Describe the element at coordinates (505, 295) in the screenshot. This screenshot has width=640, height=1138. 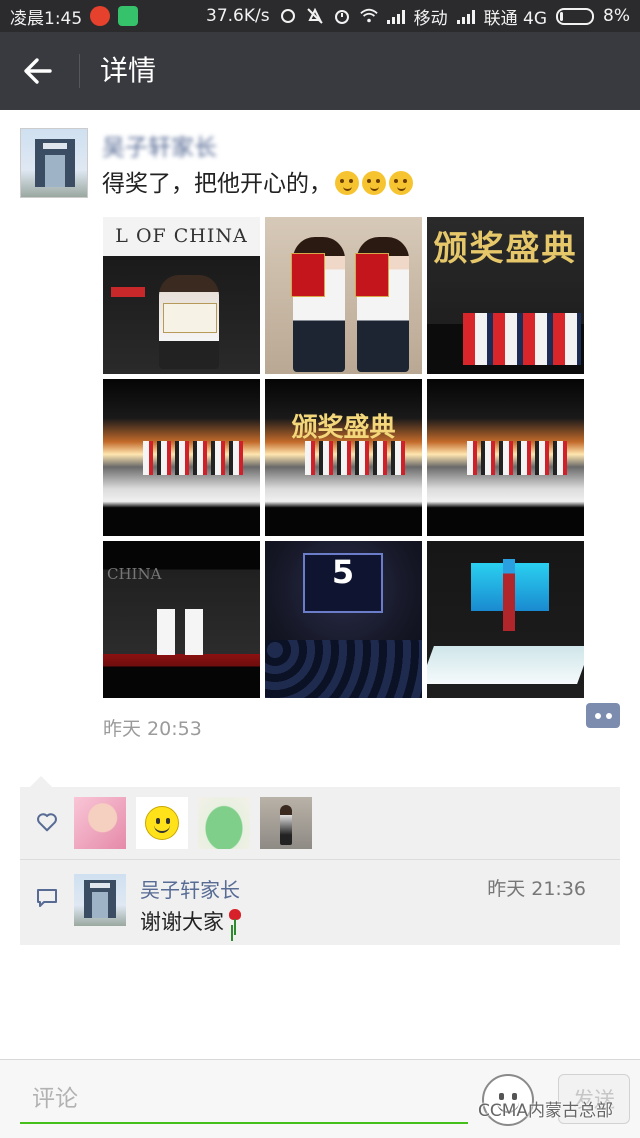
I see `photo-3: 颁奖盛典` at that location.